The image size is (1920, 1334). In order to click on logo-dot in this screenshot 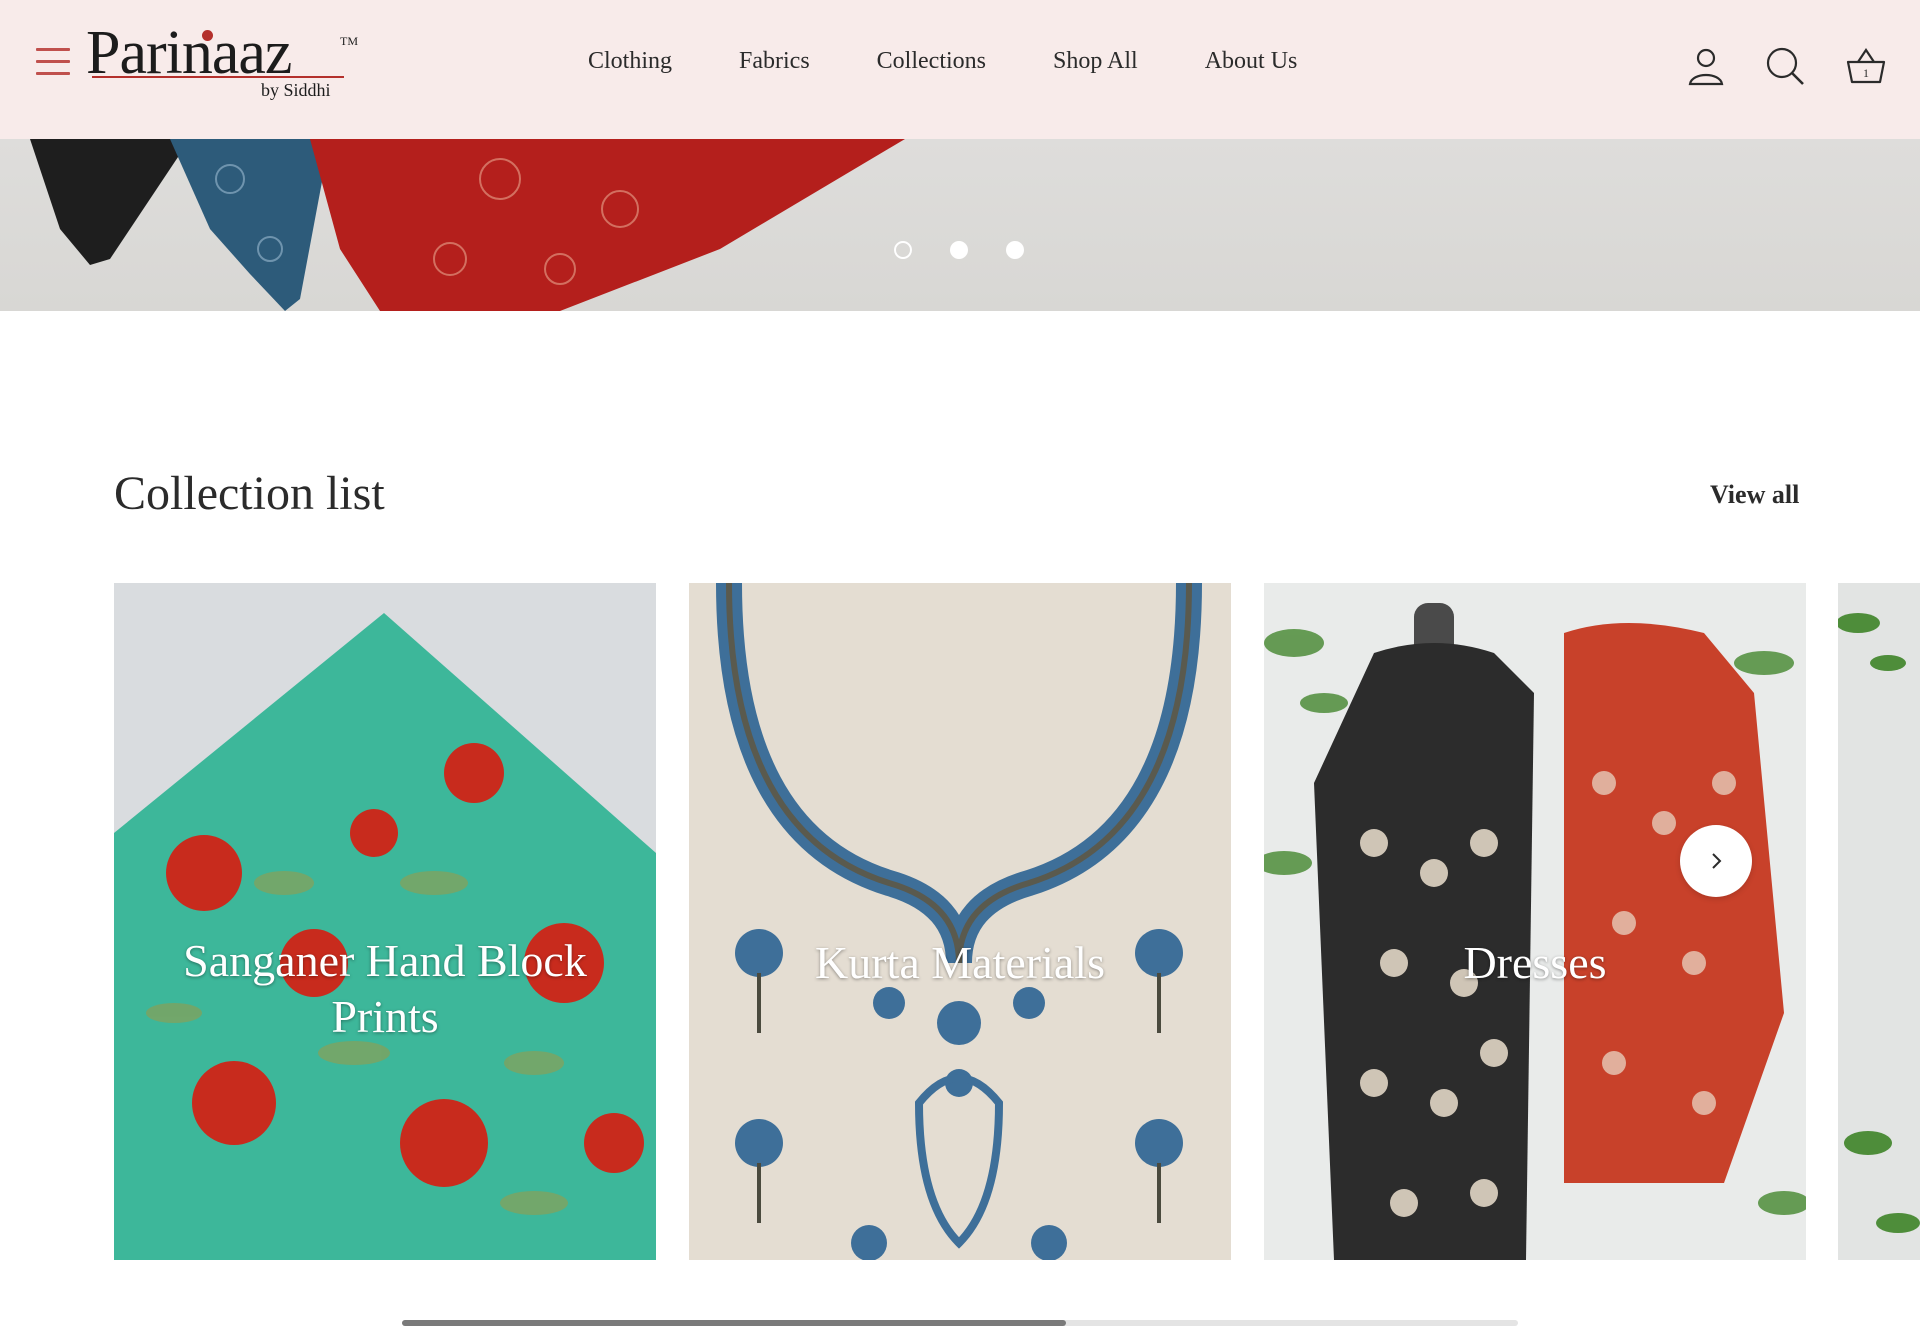, I will do `click(207, 35)`.